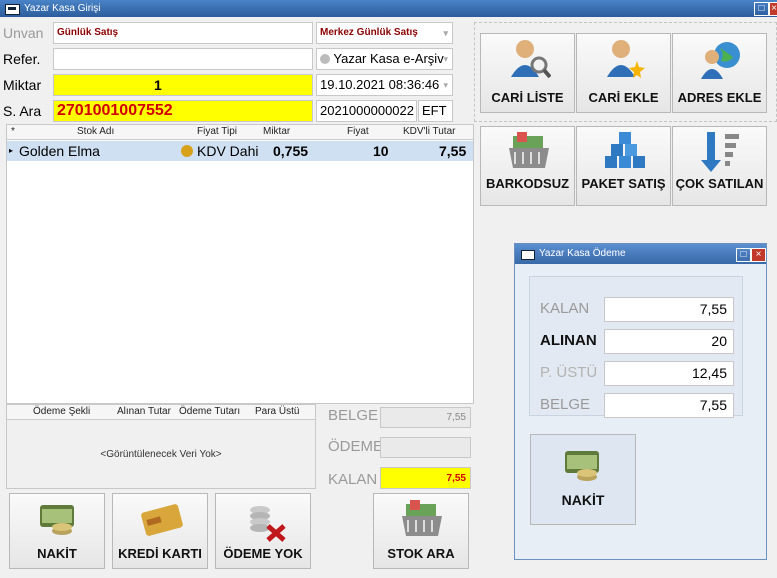 The height and width of the screenshot is (578, 777). Describe the element at coordinates (719, 97) in the screenshot. I see `adres-ekle-label: ADRES EKLE` at that location.